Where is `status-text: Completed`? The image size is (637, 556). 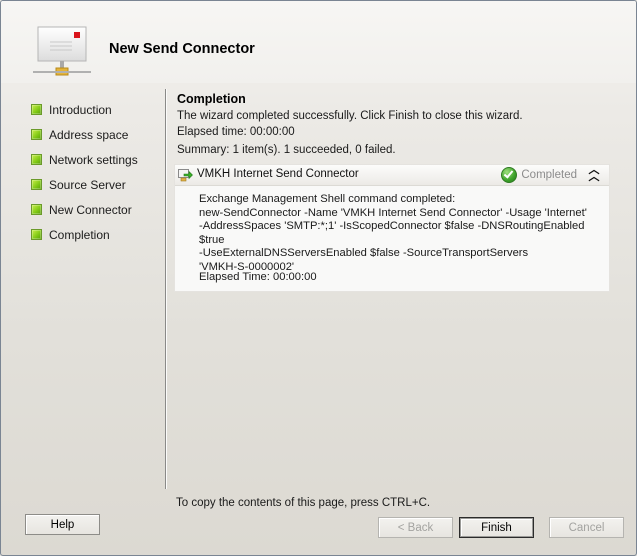 status-text: Completed is located at coordinates (549, 175).